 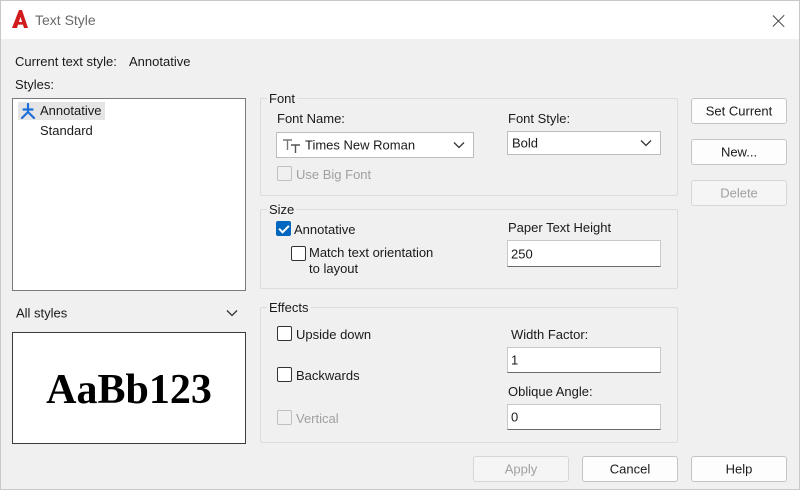 I want to click on help-label: Help, so click(x=739, y=469).